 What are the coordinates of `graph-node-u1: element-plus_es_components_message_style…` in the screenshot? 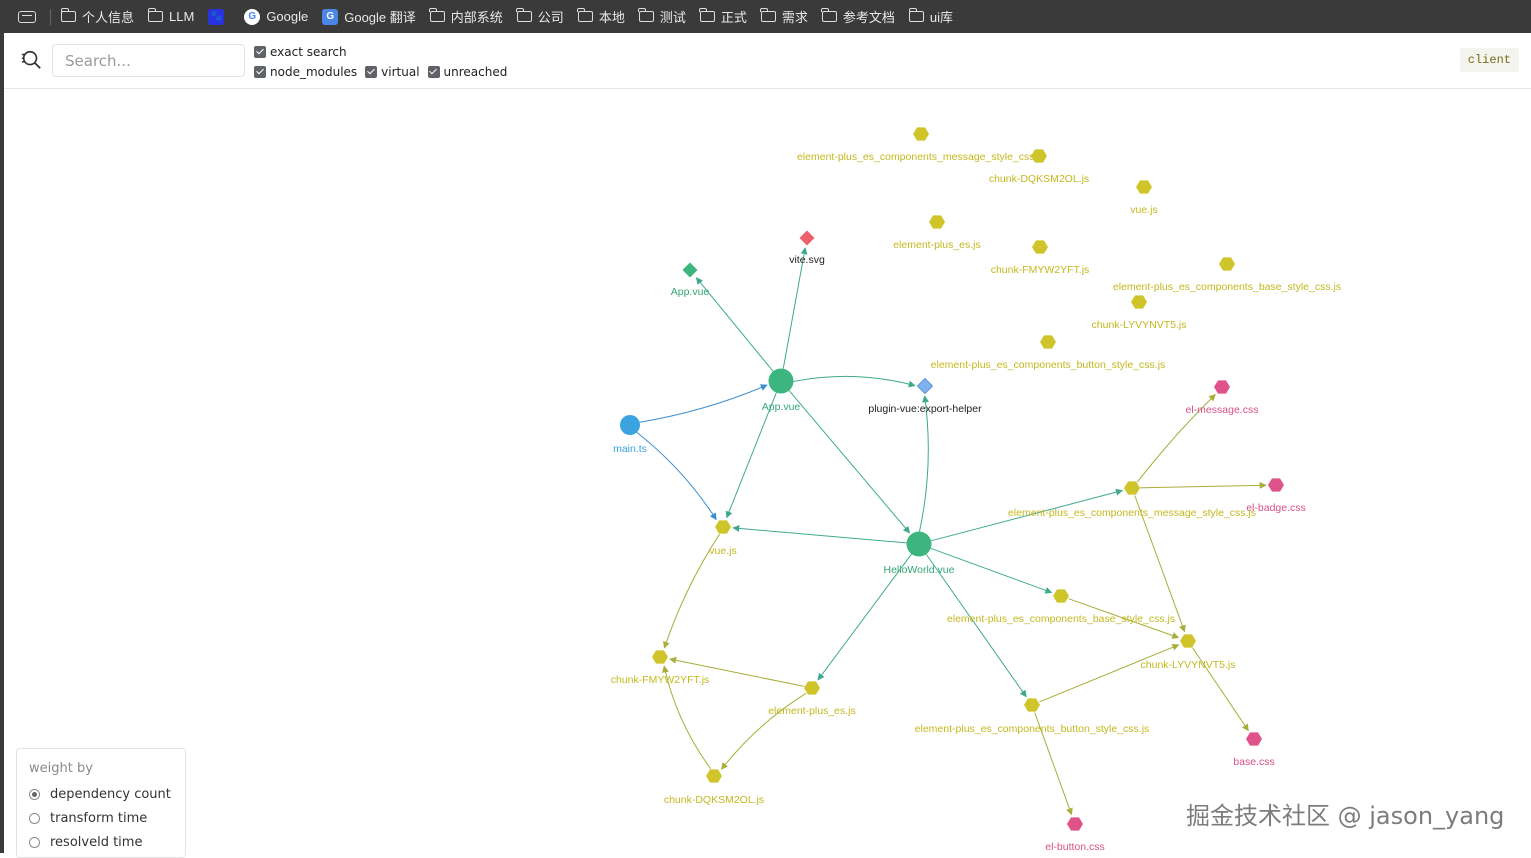 It's located at (921, 145).